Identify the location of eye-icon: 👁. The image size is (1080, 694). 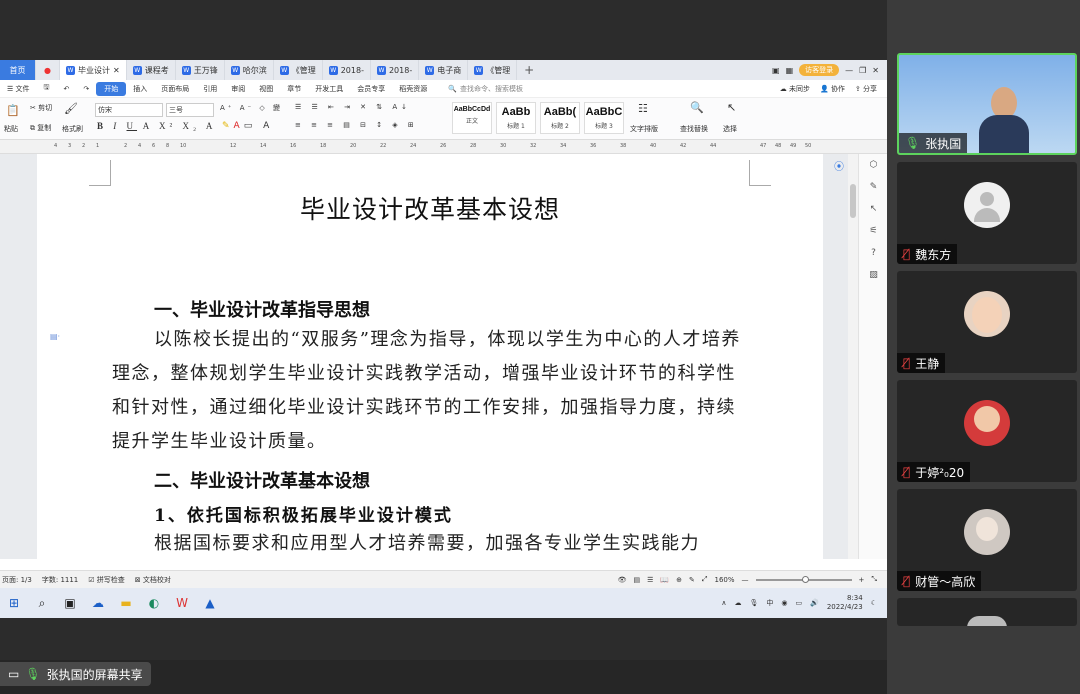
(622, 580).